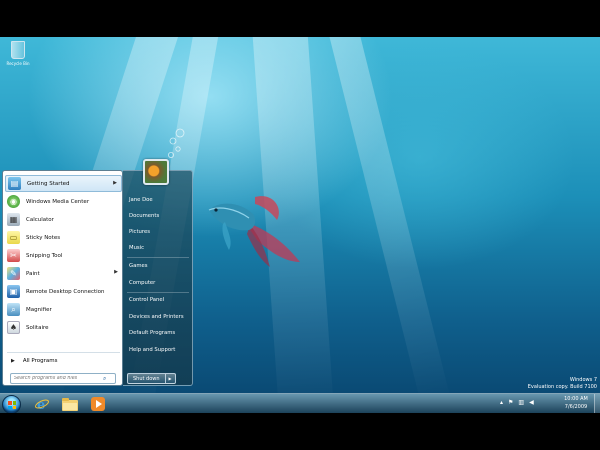 The width and height of the screenshot is (600, 450). I want to click on program-getting-started: ▤ Getting Started ▶, so click(63, 183).